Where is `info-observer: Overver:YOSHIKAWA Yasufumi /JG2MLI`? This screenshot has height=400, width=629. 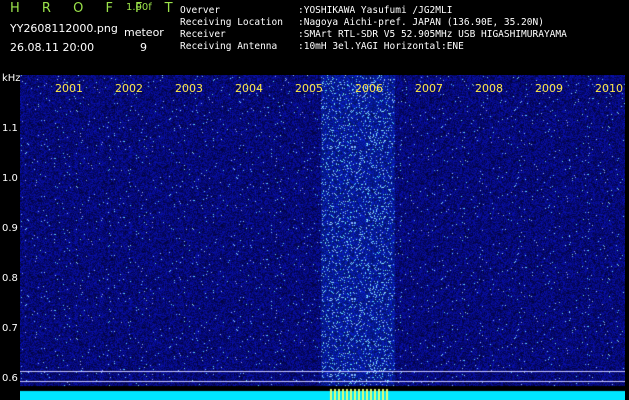 info-observer: Overver:YOSHIKAWA Yasufumi /JG2MLI is located at coordinates (316, 10).